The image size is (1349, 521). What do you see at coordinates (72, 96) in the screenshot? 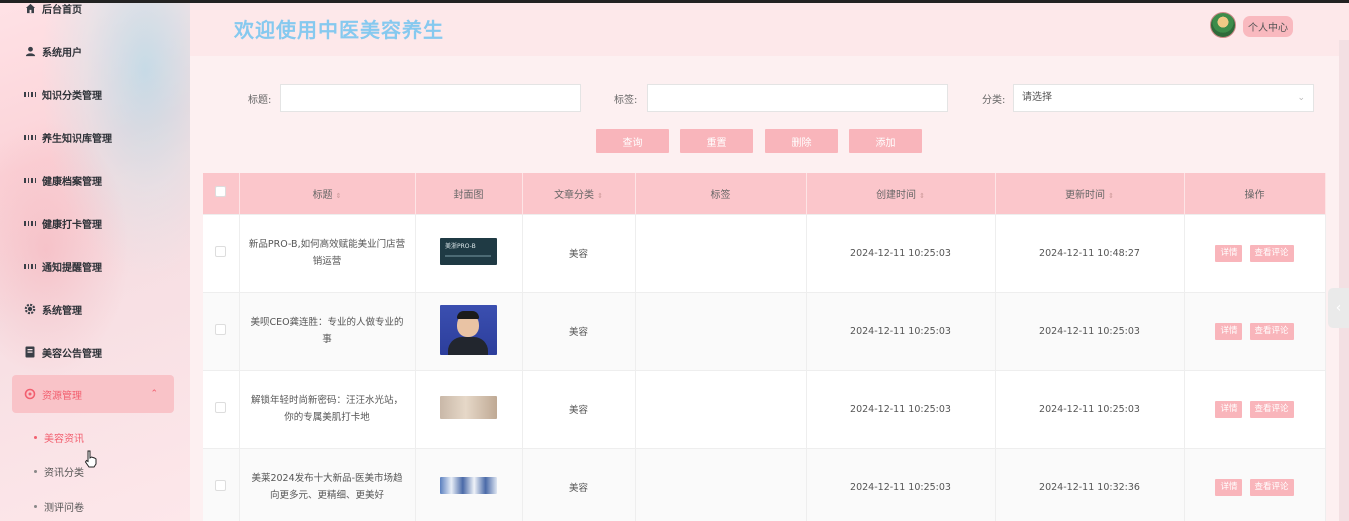
I see `sidebar-item-label: 知识分类管理` at bounding box center [72, 96].